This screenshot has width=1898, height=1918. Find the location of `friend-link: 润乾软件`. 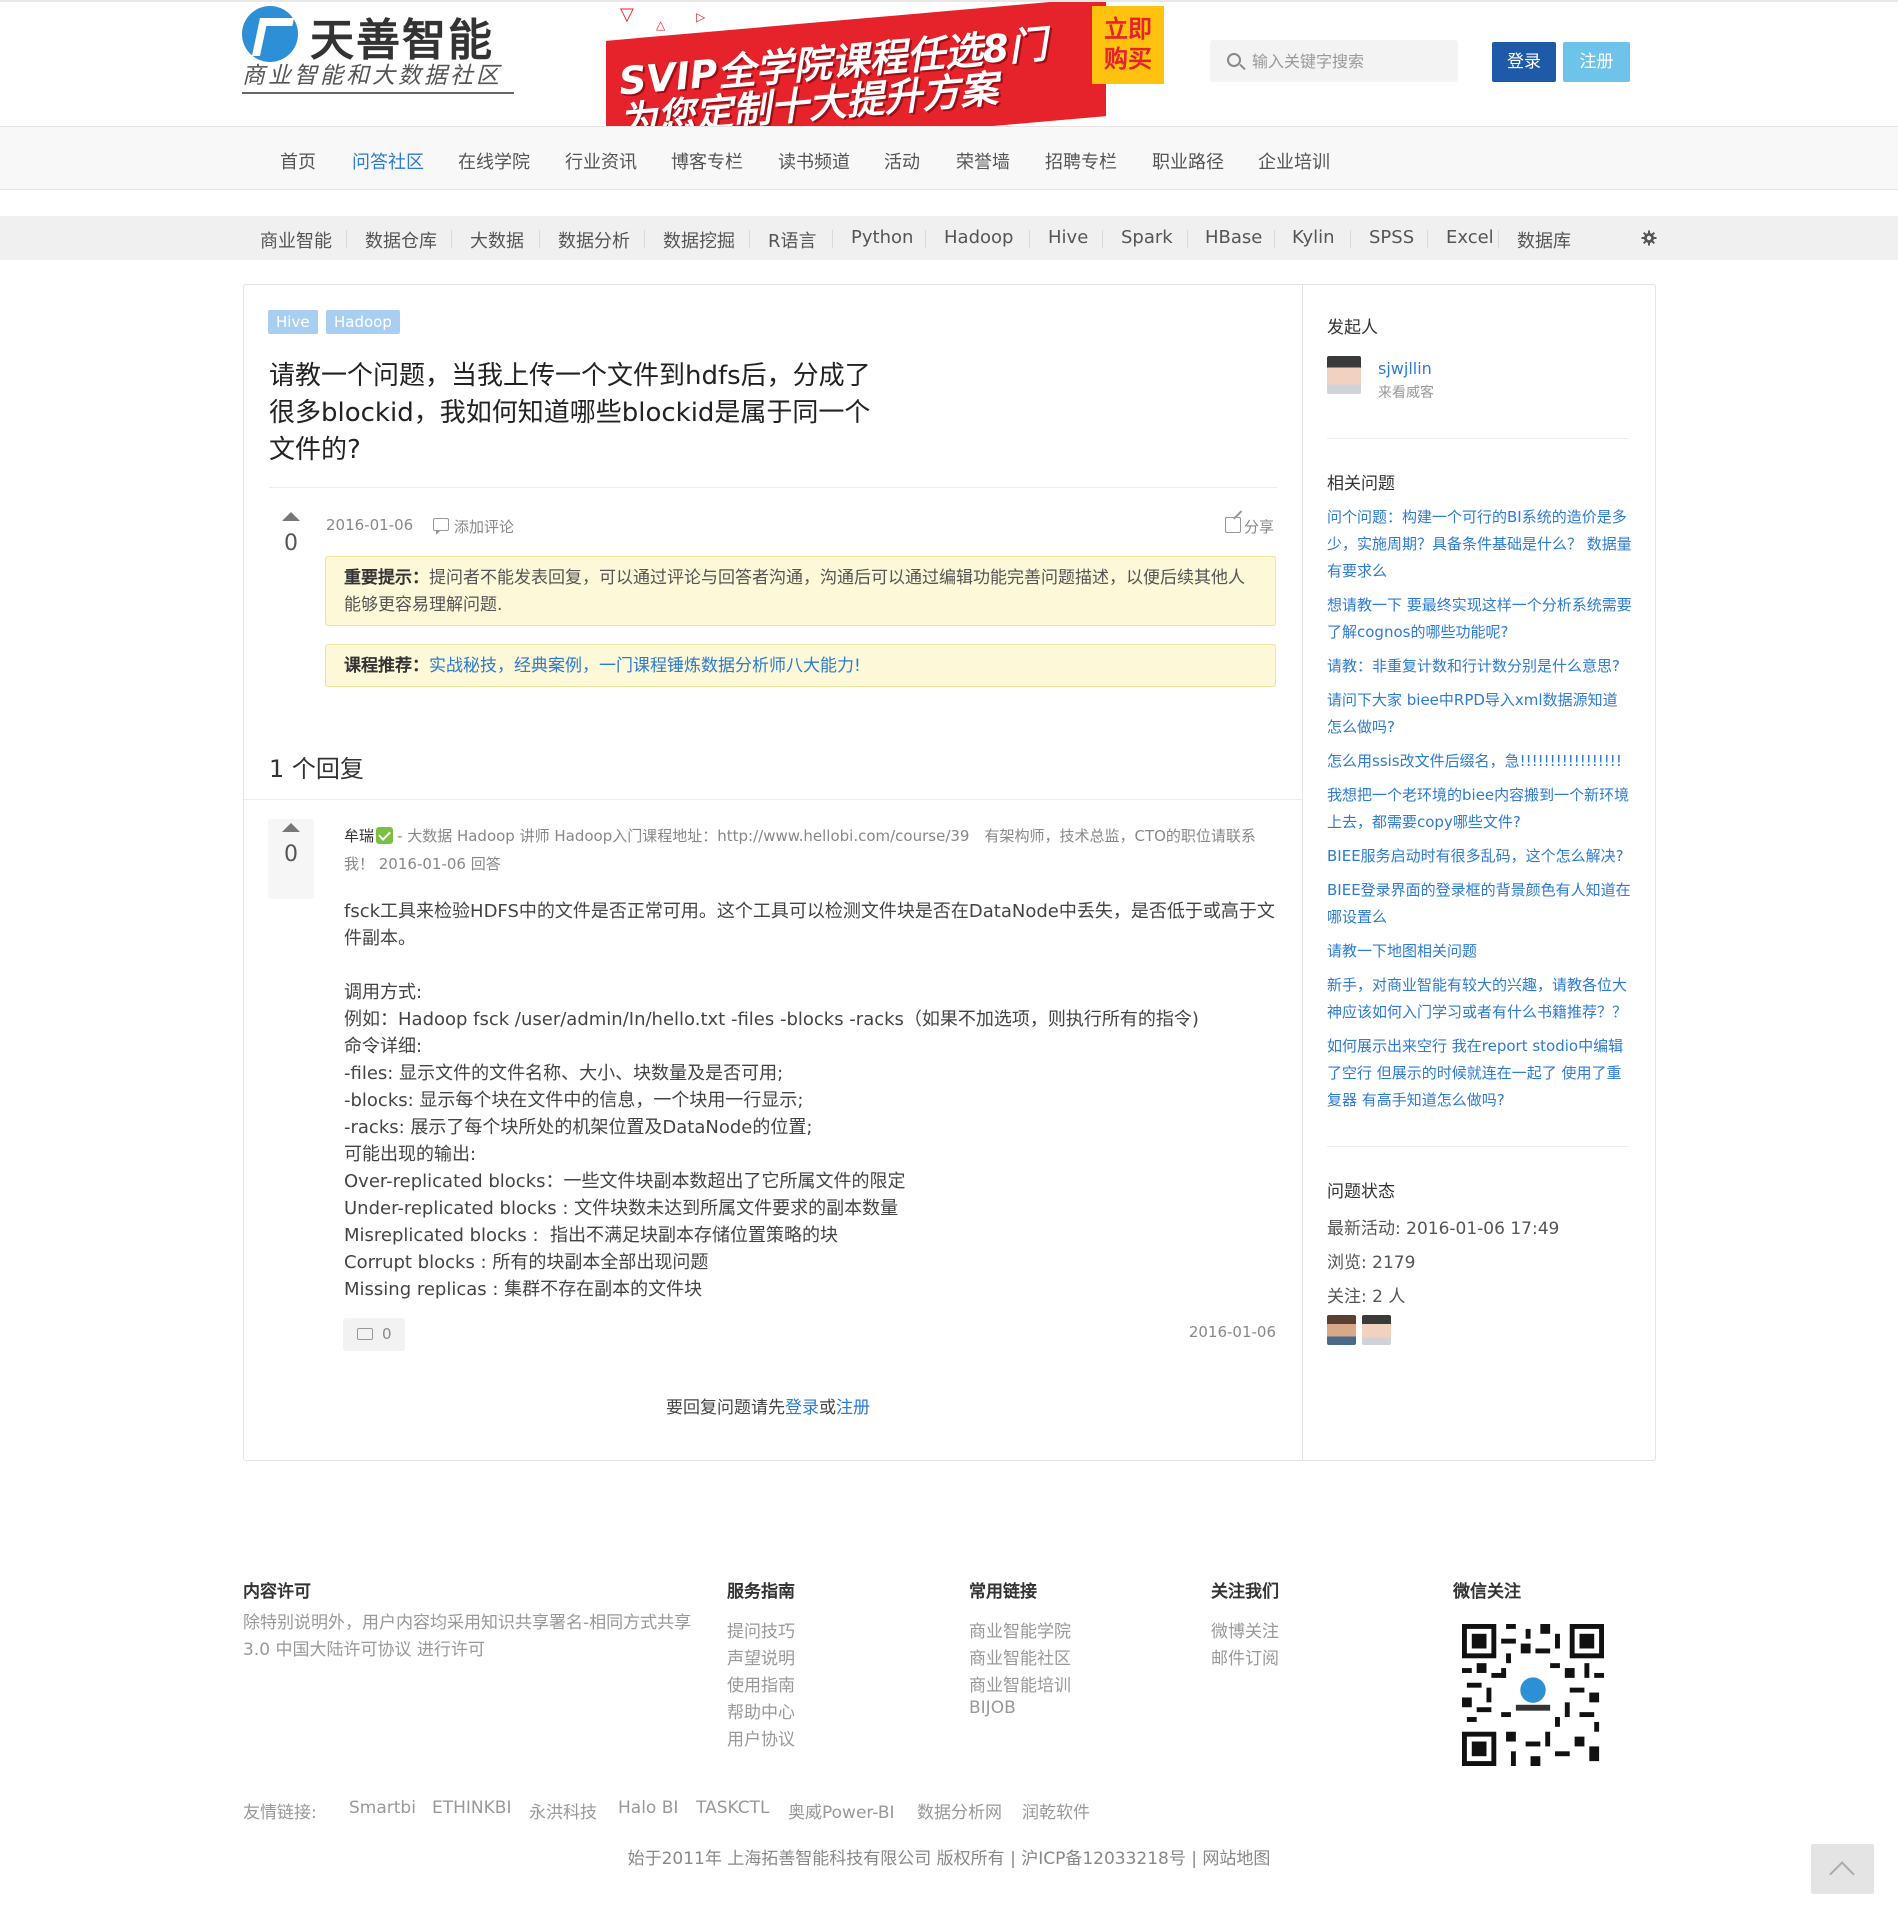

friend-link: 润乾软件 is located at coordinates (1056, 1810).